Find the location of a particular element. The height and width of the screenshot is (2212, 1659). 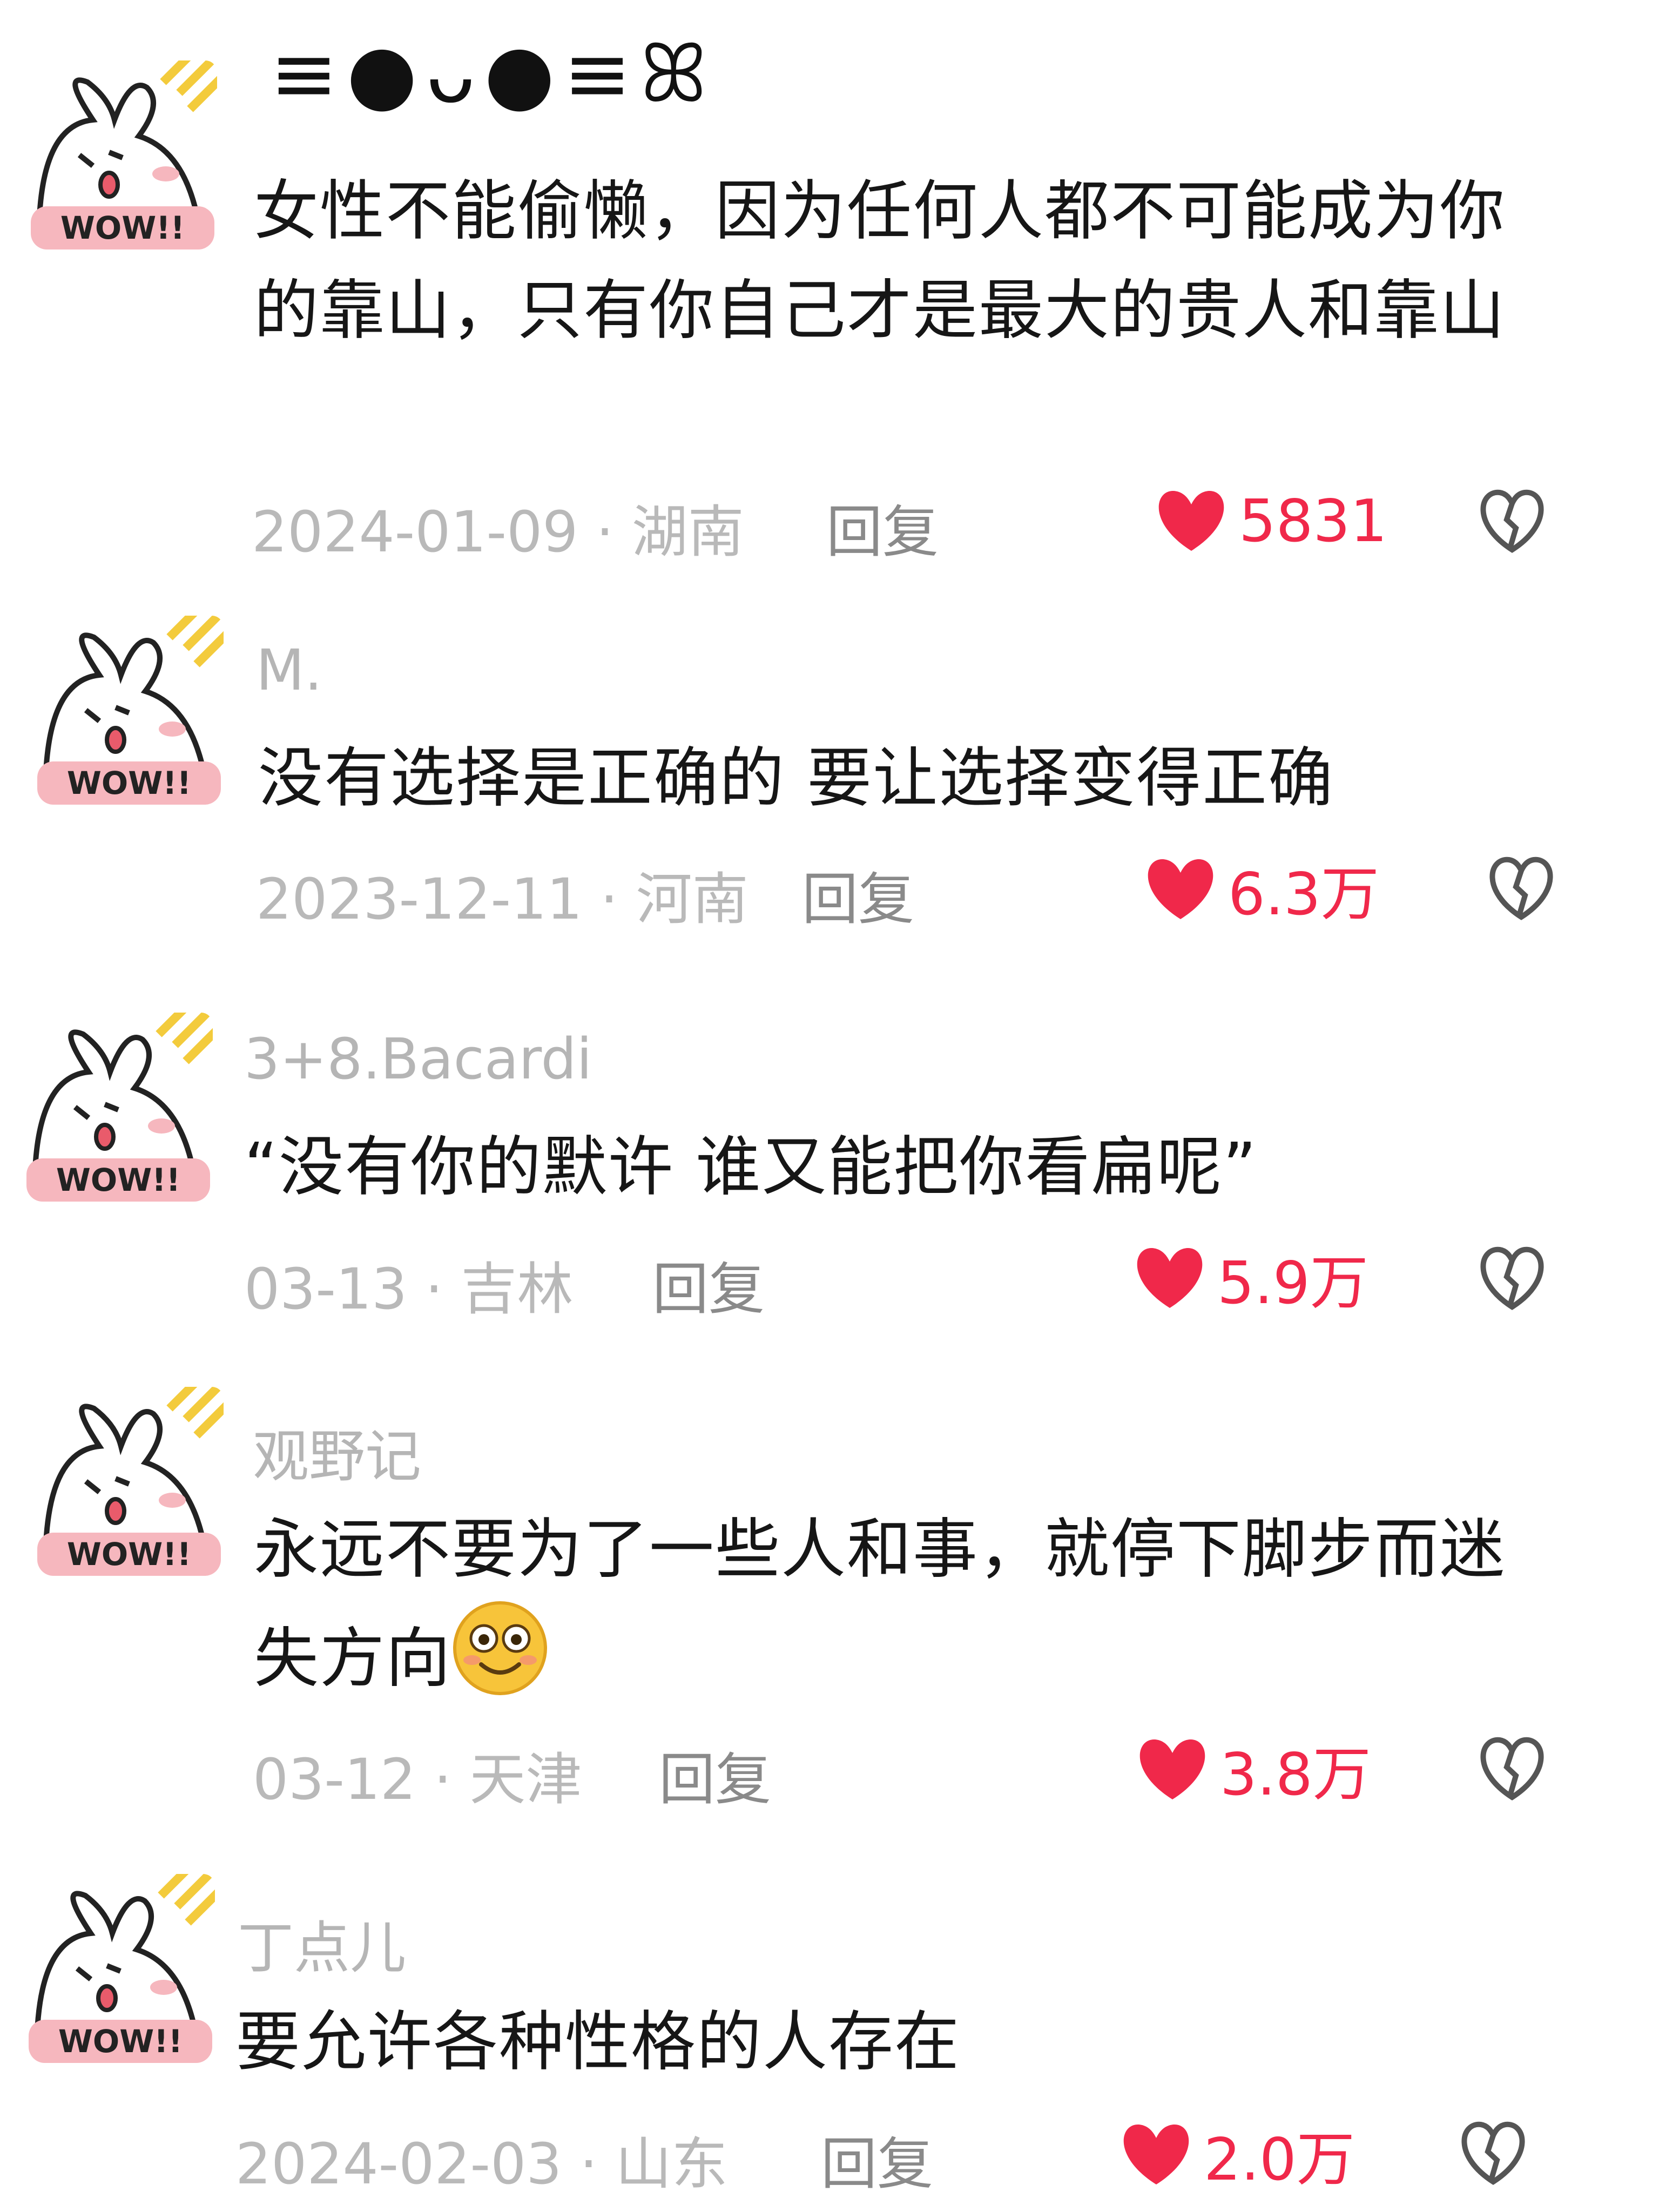

comment-text: 永远不要为了一些人和事，就停下脚步而迷失方向 is located at coordinates (888, 1604).